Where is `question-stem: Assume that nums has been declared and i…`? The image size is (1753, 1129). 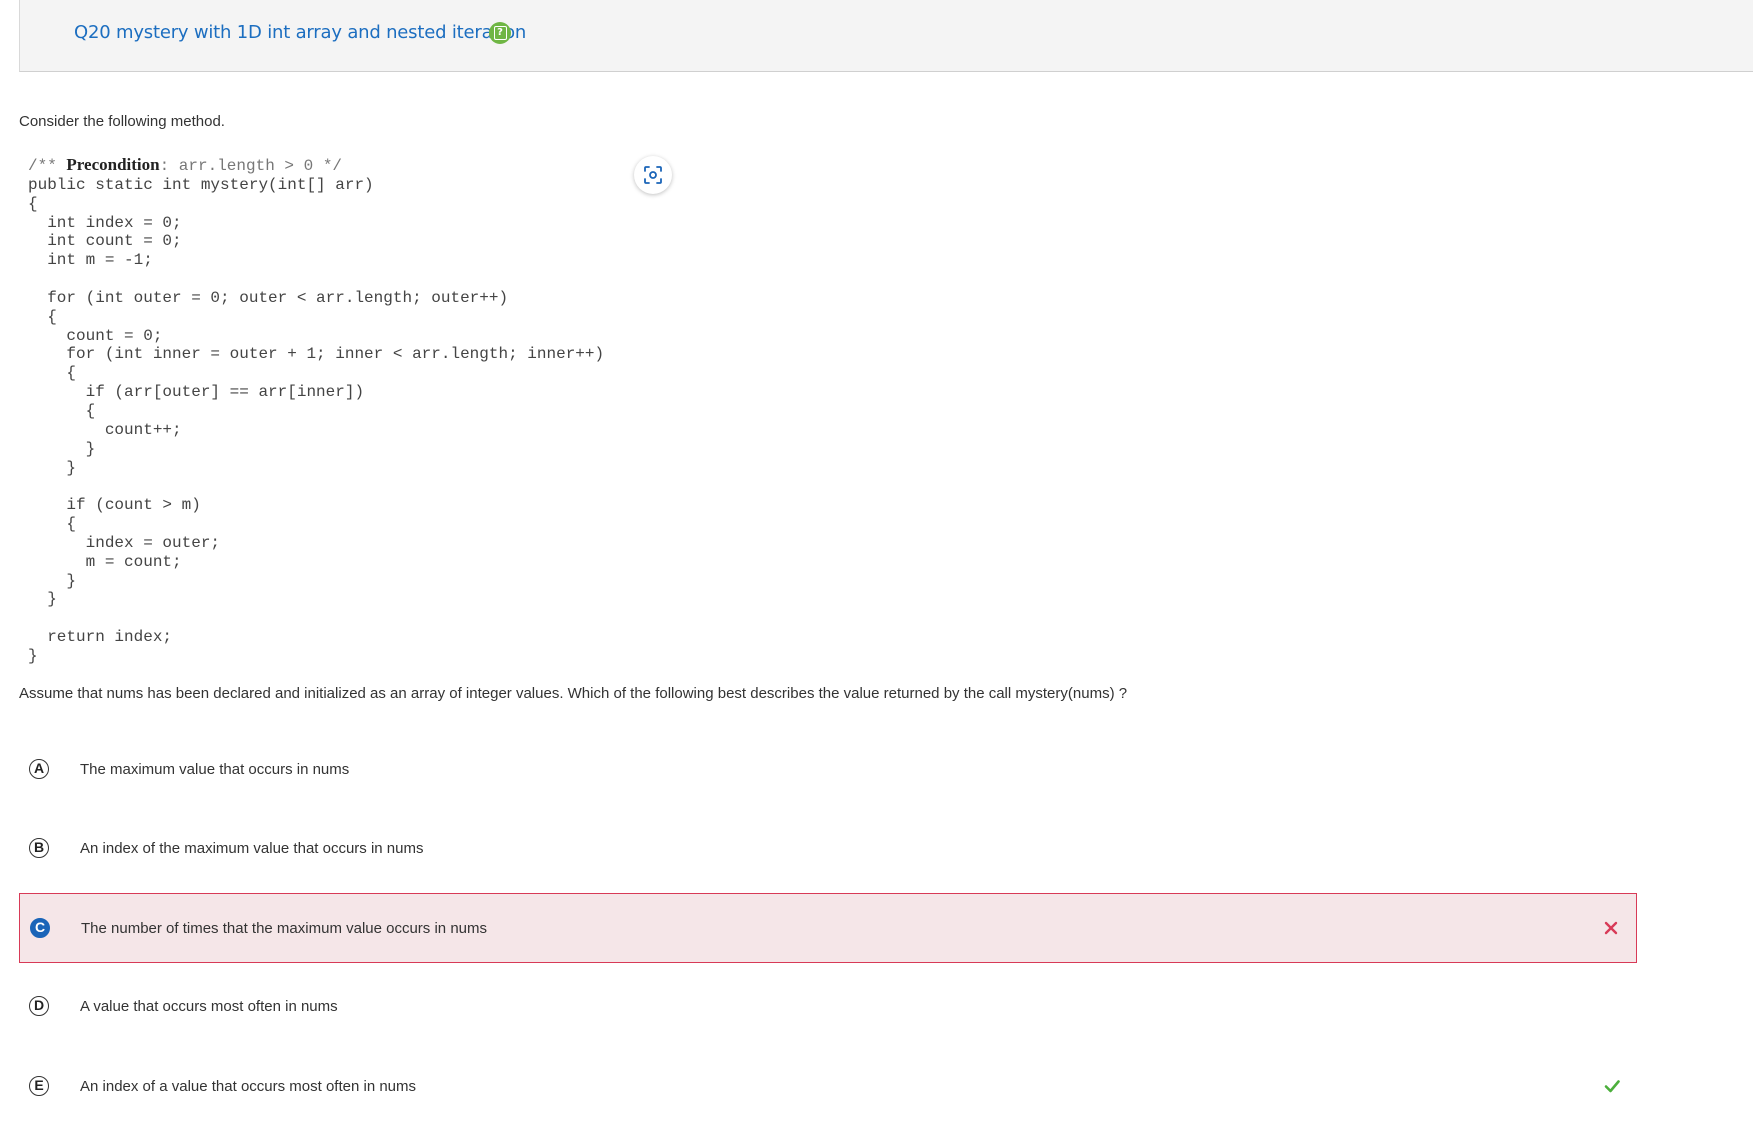
question-stem: Assume that nums has been declared and i… is located at coordinates (573, 693).